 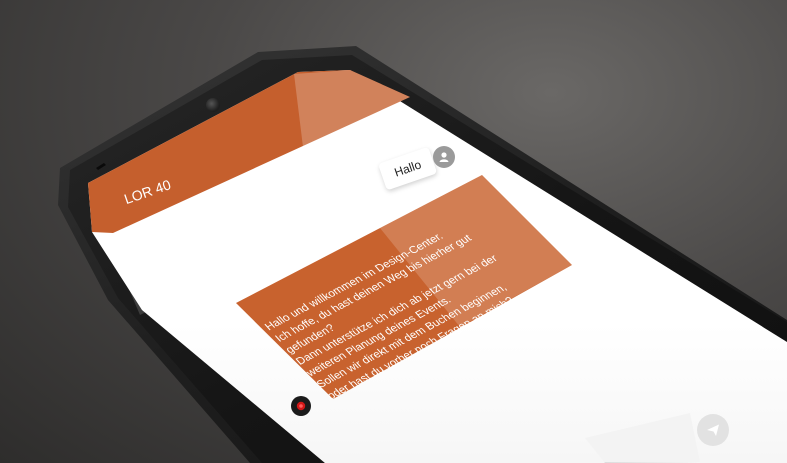 What do you see at coordinates (213, 105) in the screenshot?
I see `front-camera` at bounding box center [213, 105].